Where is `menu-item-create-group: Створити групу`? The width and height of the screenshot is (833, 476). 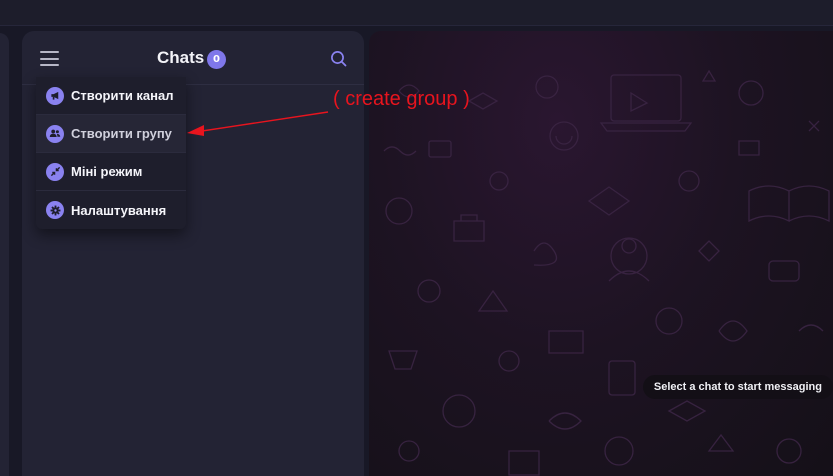
menu-item-create-group: Створити групу is located at coordinates (111, 134).